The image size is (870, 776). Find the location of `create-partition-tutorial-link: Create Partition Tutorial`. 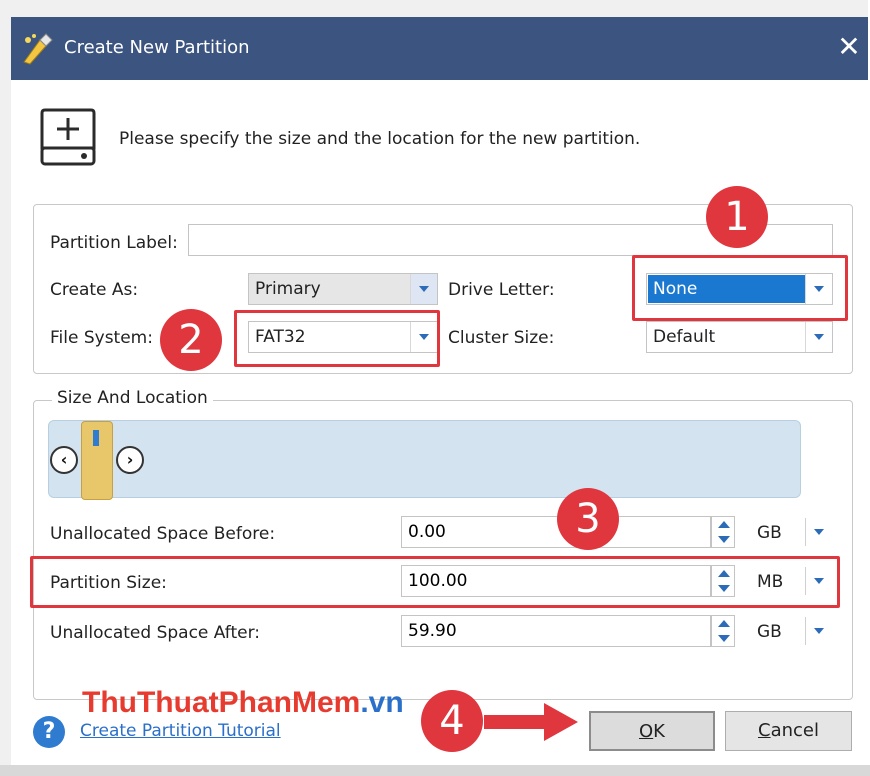

create-partition-tutorial-link: Create Partition Tutorial is located at coordinates (180, 731).